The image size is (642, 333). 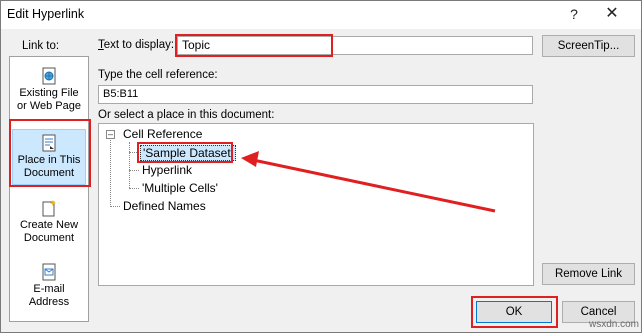 I want to click on annotation-box-ok, so click(x=514, y=312).